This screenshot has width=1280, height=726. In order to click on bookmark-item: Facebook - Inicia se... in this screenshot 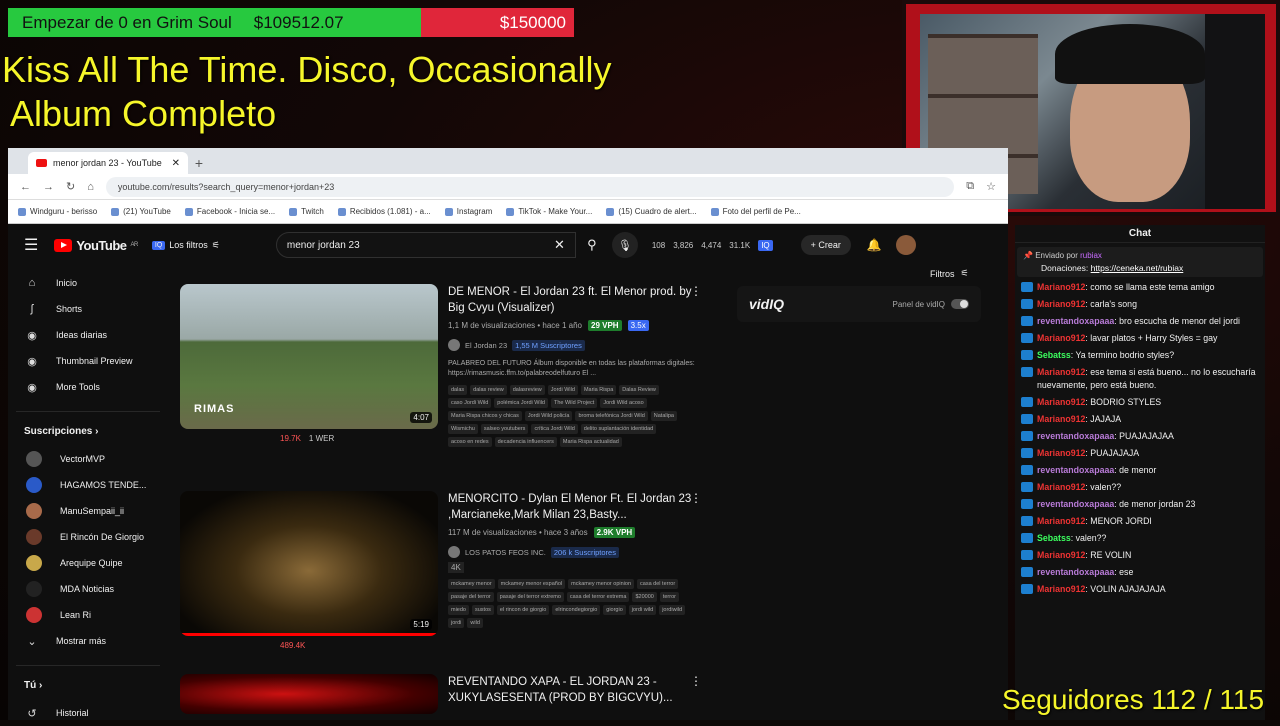, I will do `click(230, 211)`.